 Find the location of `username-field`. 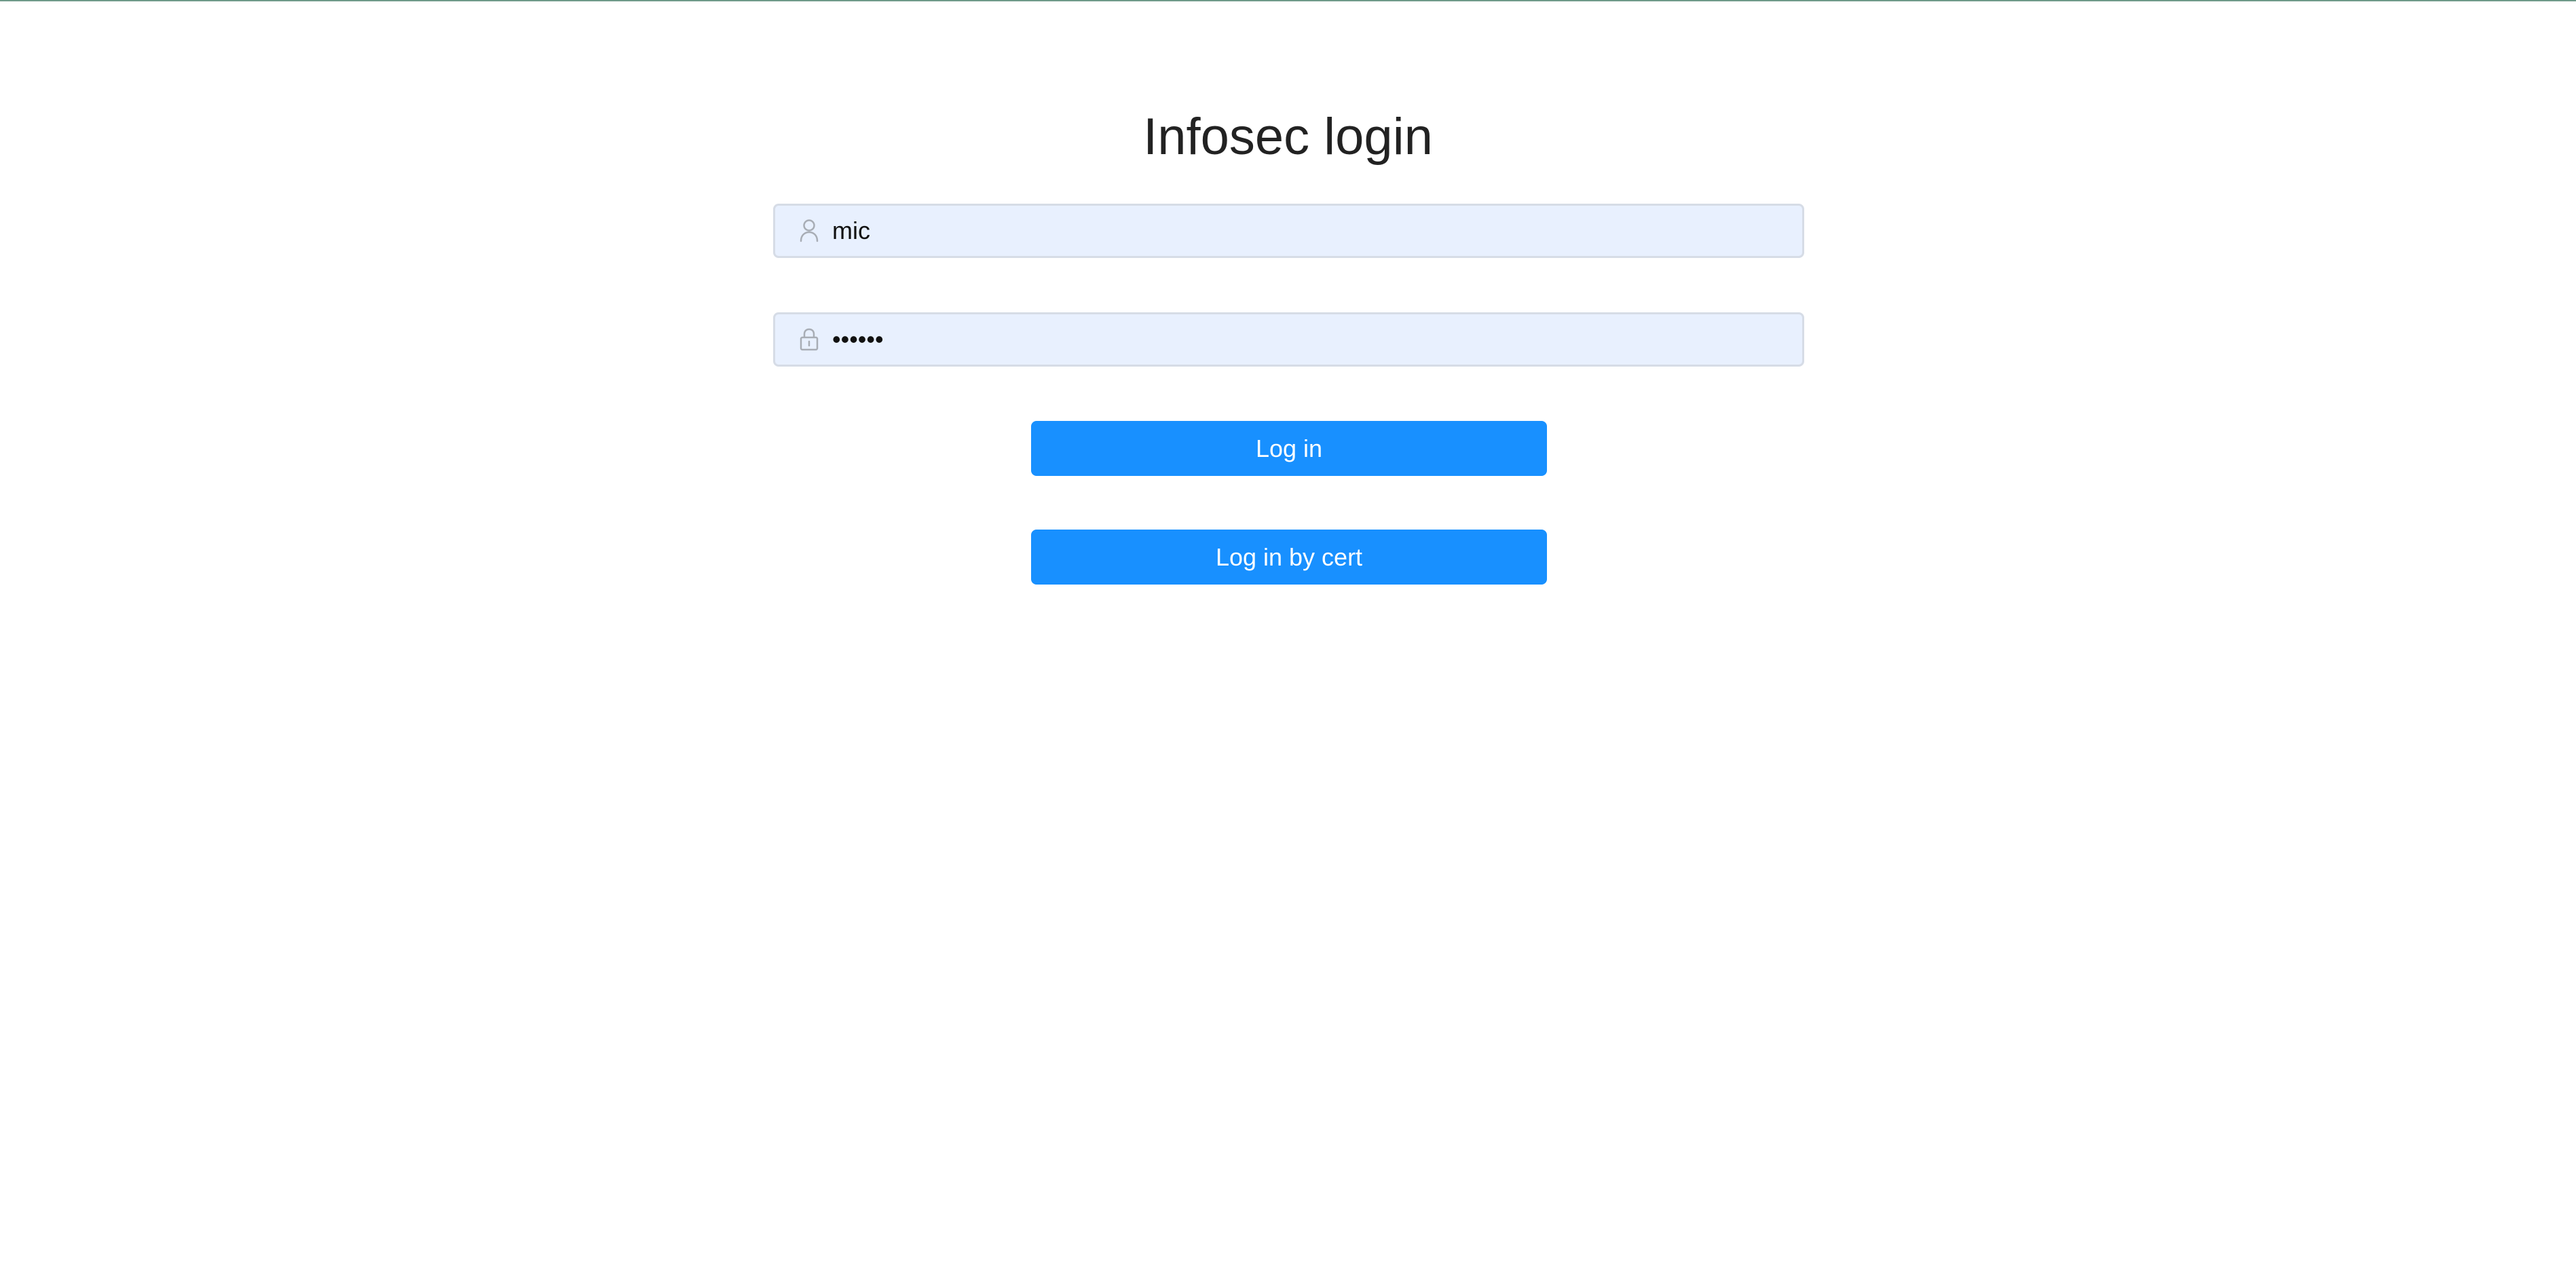

username-field is located at coordinates (1289, 231).